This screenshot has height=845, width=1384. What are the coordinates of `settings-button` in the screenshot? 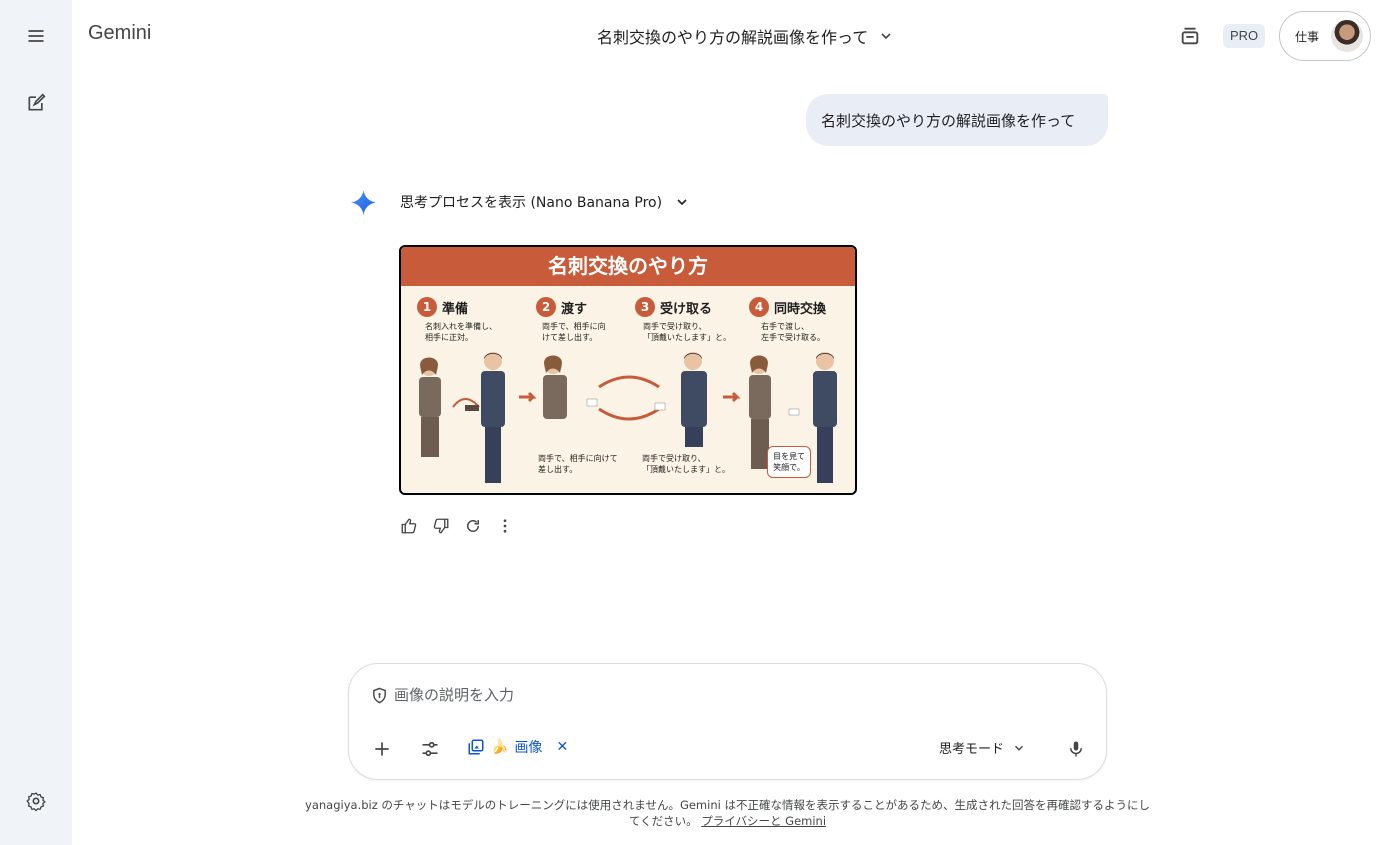 It's located at (36, 801).